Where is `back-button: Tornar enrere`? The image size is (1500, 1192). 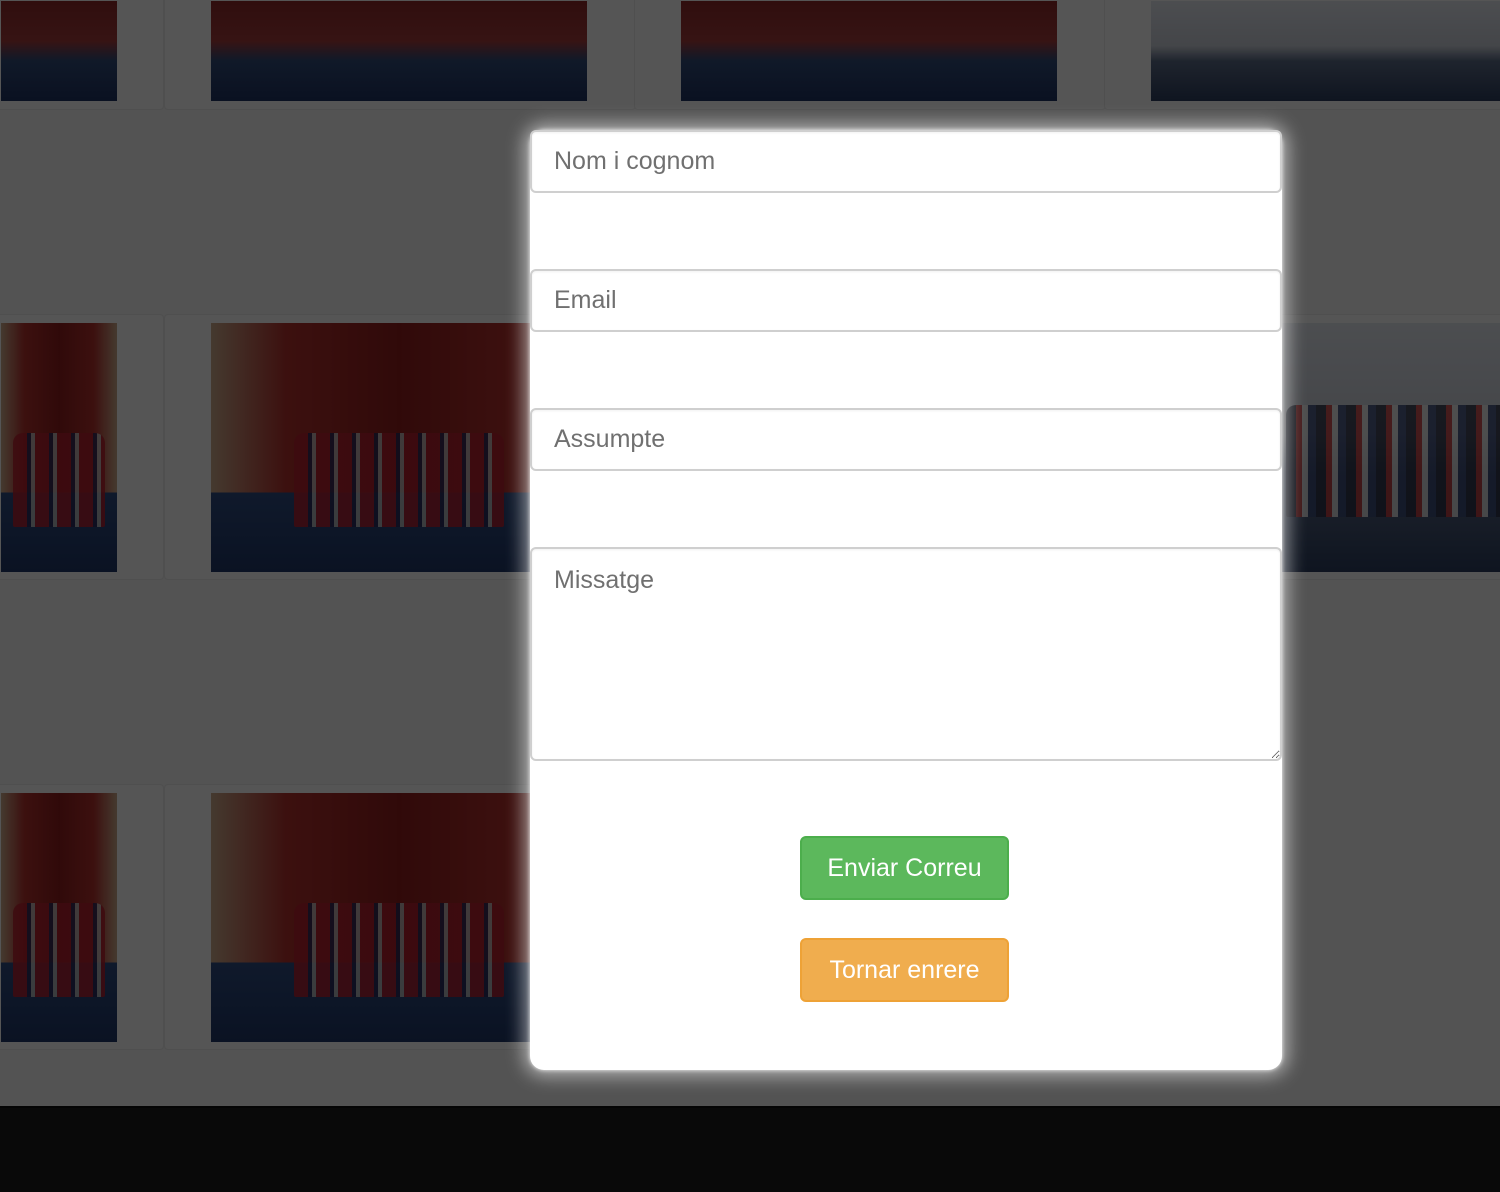
back-button: Tornar enrere is located at coordinates (904, 970).